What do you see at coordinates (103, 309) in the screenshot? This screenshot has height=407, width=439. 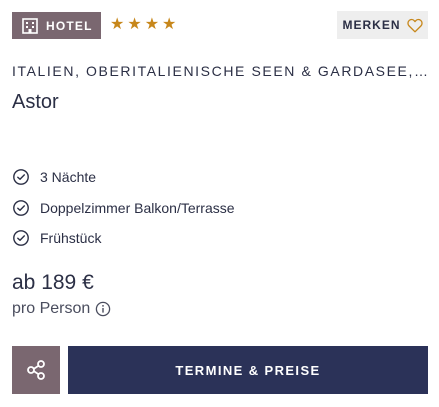 I see `info-icon` at bounding box center [103, 309].